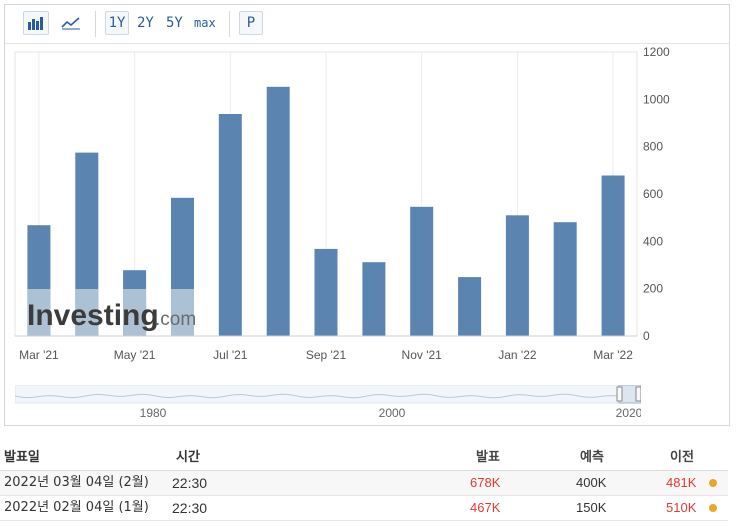  What do you see at coordinates (656, 99) in the screenshot?
I see `y-tick-label: 1000` at bounding box center [656, 99].